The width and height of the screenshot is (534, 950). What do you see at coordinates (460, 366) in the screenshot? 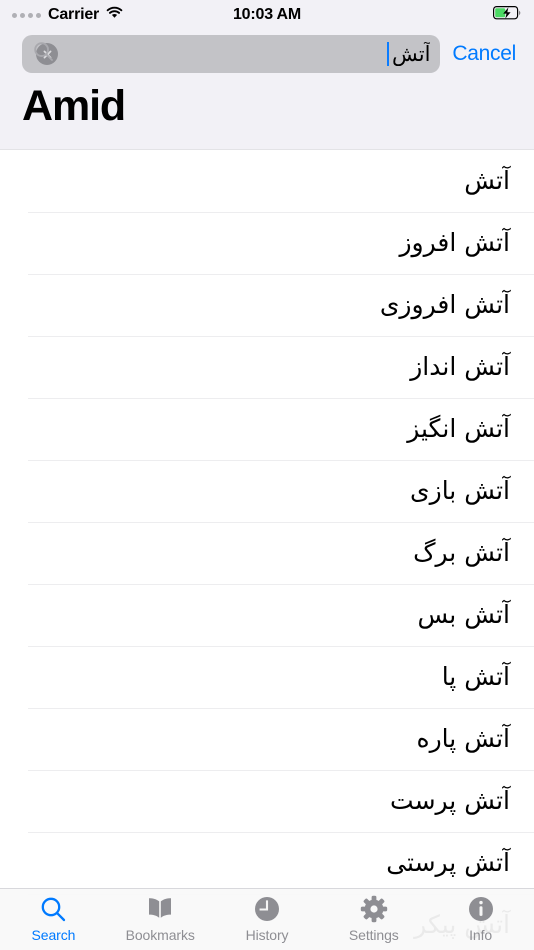
I see `list-item-label: آتش انداز` at bounding box center [460, 366].